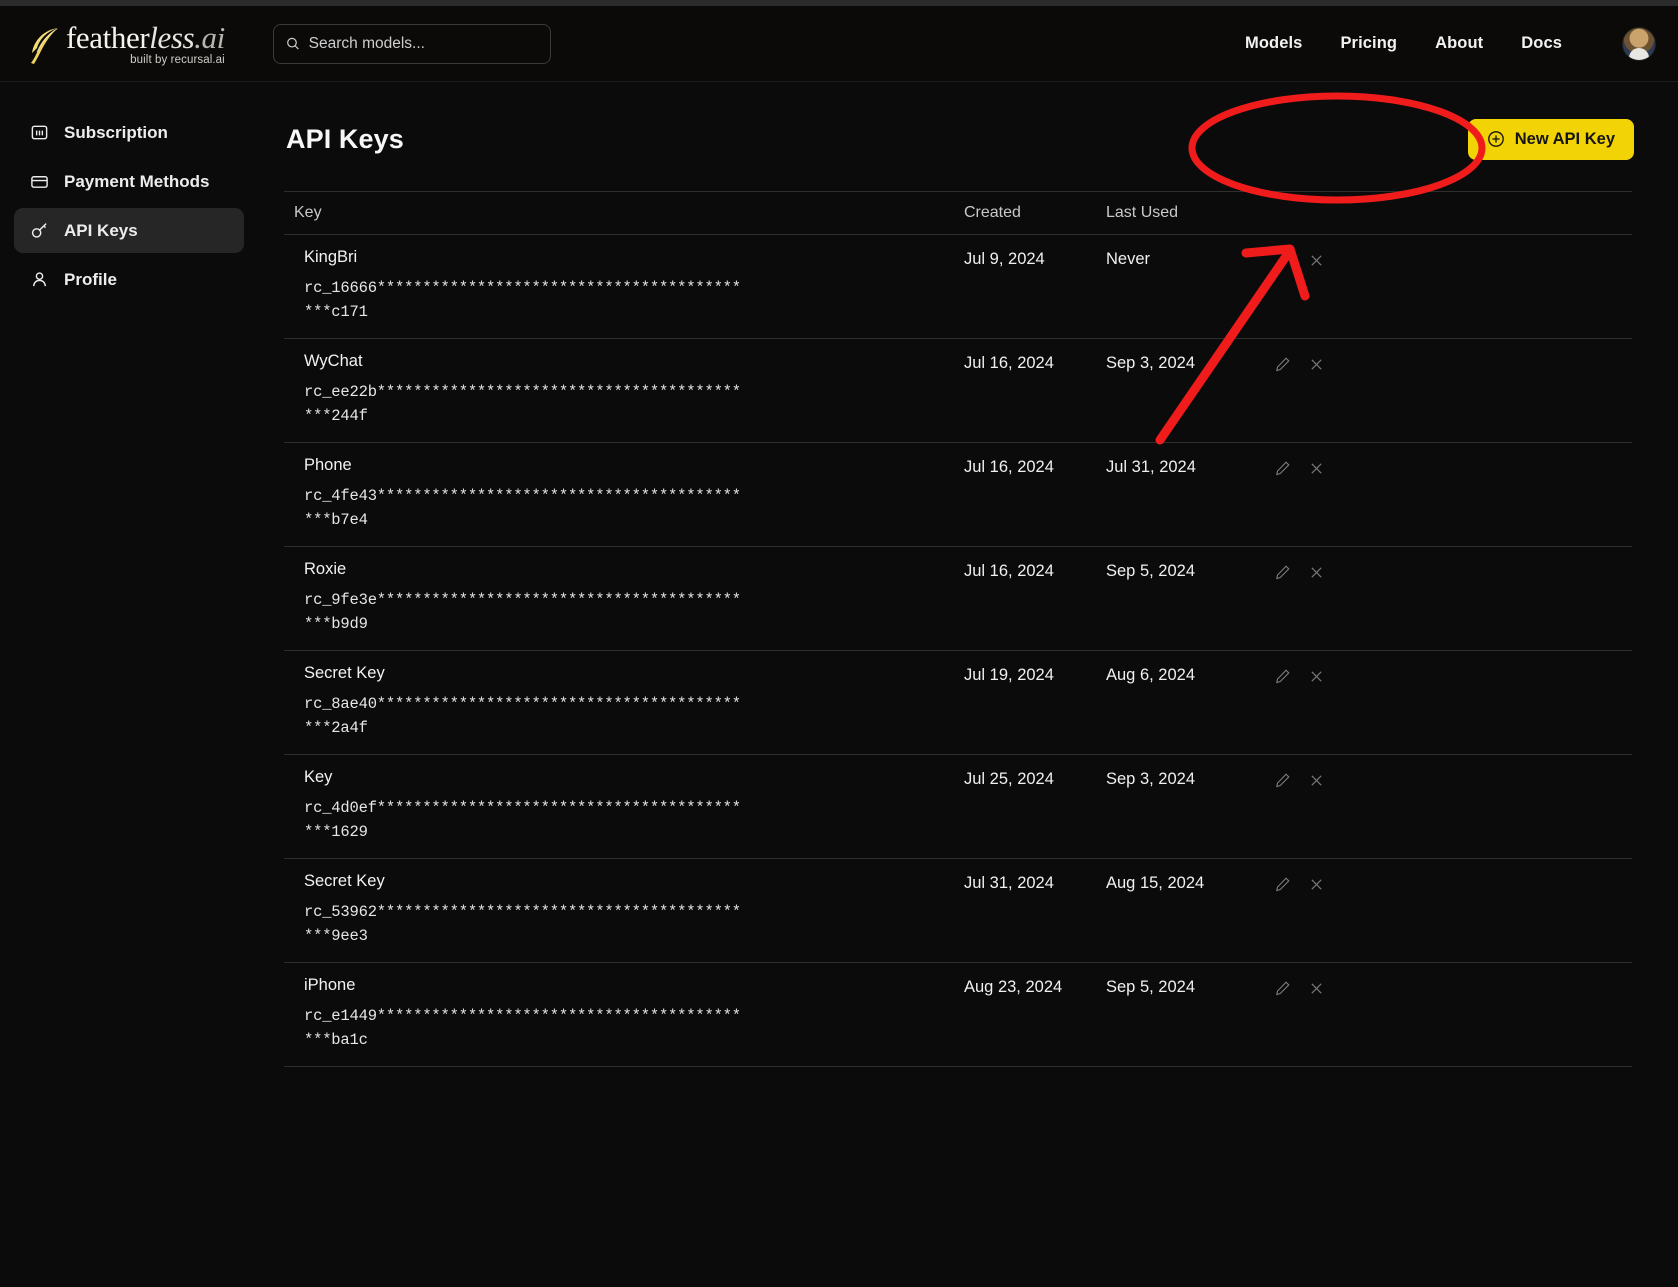 This screenshot has width=1678, height=1287. I want to click on sidebar-item-api-keys: API Keys, so click(129, 230).